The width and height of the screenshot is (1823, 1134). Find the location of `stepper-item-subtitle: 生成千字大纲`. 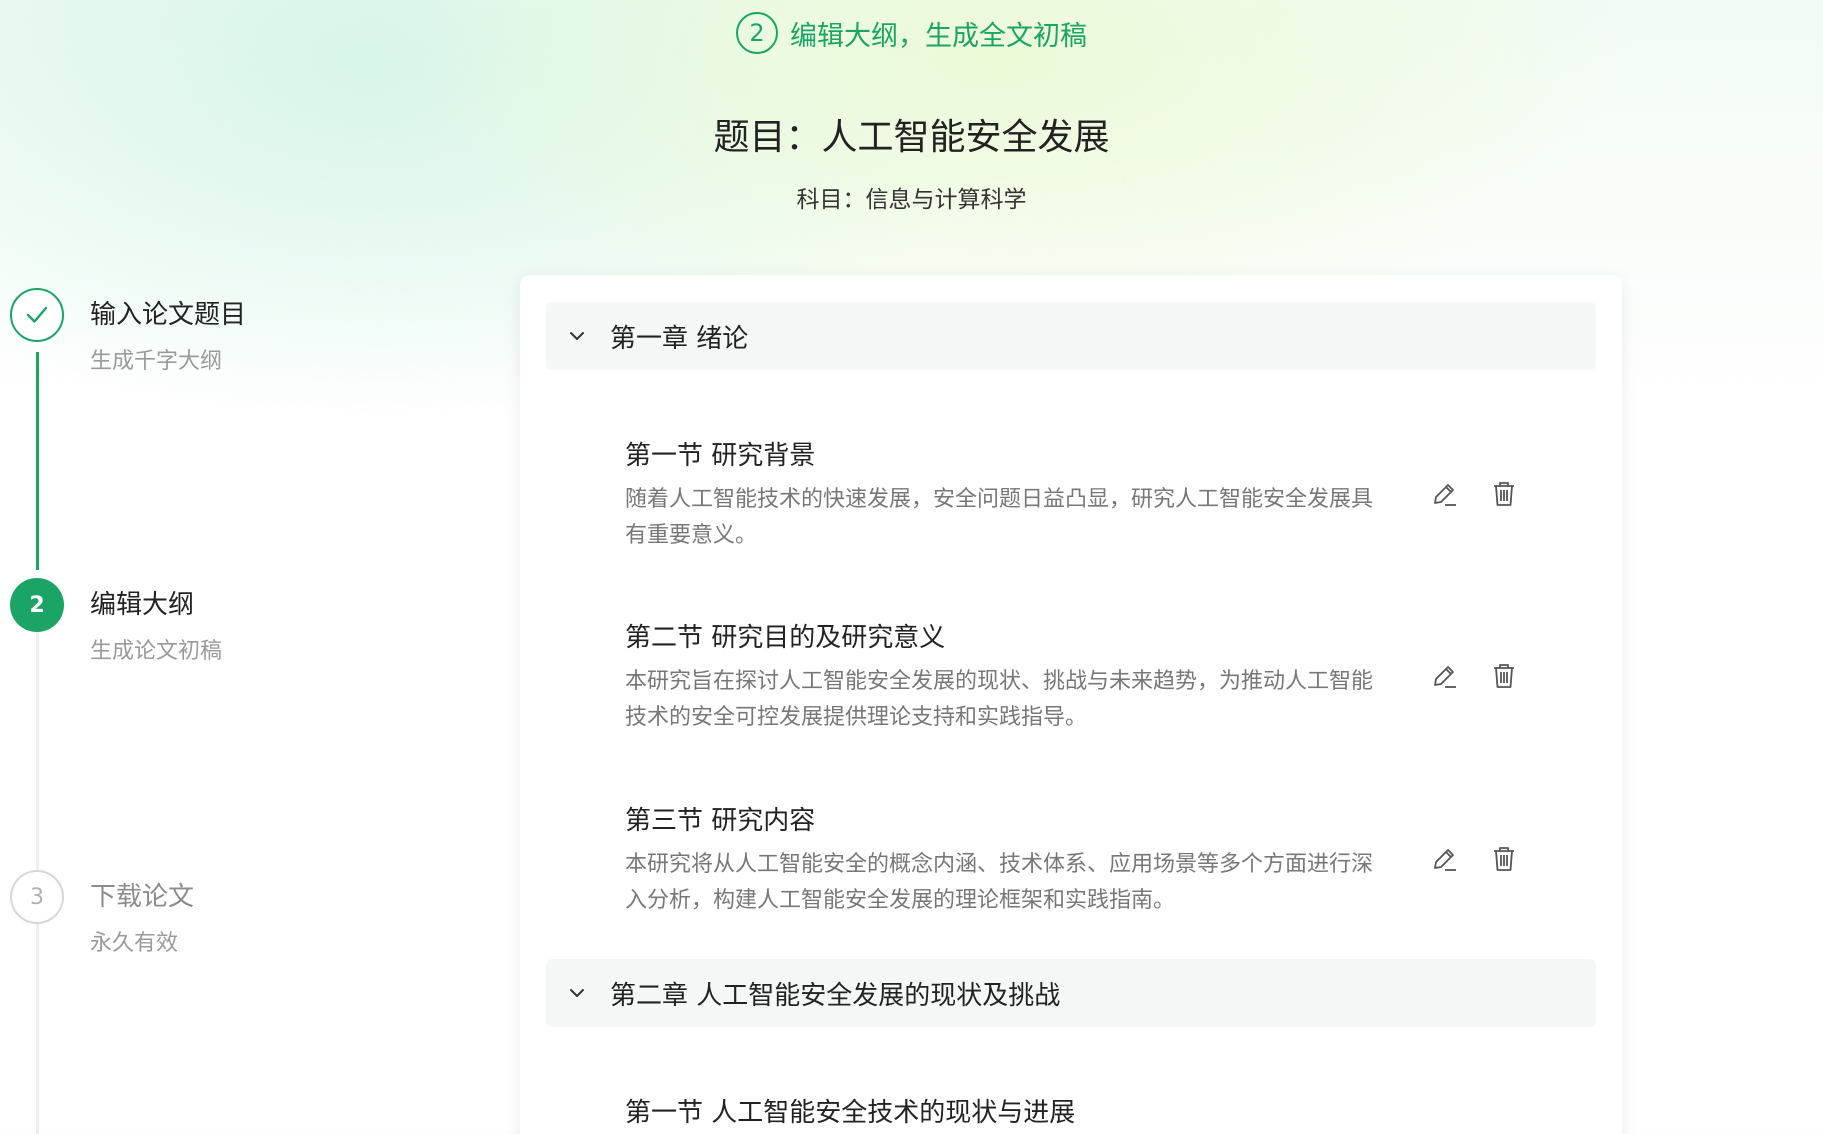

stepper-item-subtitle: 生成千字大纲 is located at coordinates (156, 361).